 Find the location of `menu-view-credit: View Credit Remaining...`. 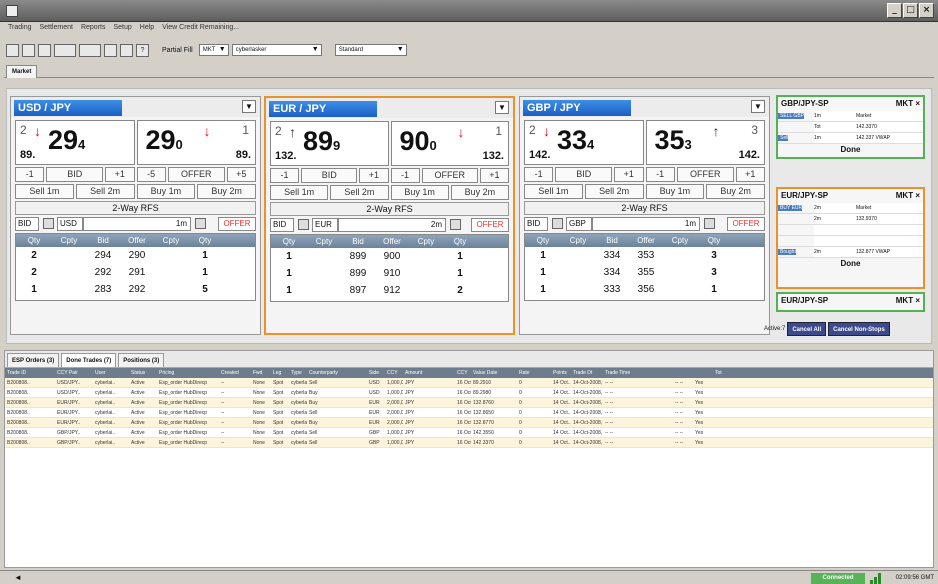

menu-view-credit: View Credit Remaining... is located at coordinates (200, 30).